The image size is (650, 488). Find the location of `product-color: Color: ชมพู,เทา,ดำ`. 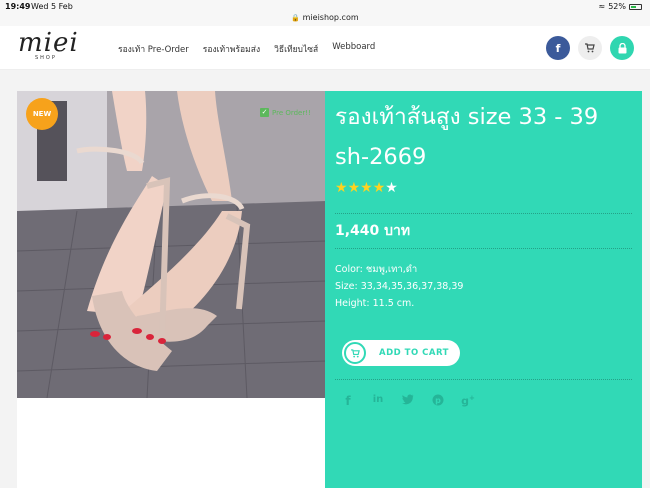

product-color: Color: ชมพู,เทา,ดำ is located at coordinates (376, 269).